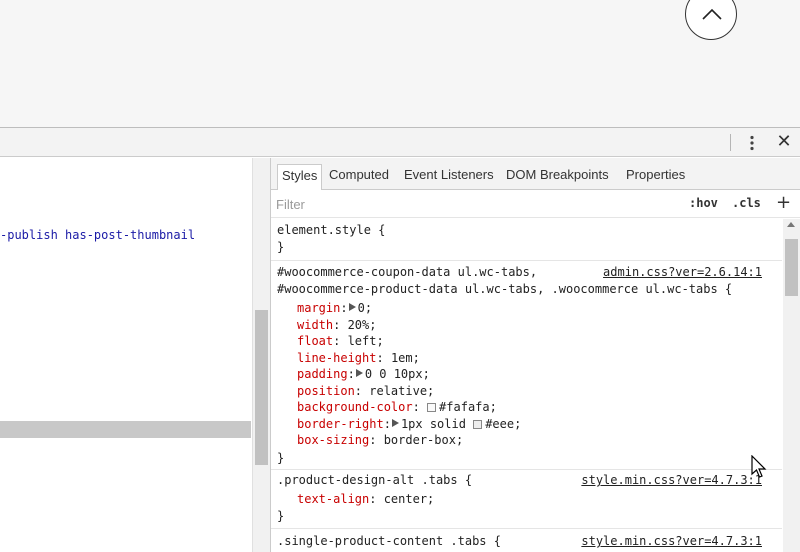 This screenshot has width=800, height=552. Describe the element at coordinates (402, 390) in the screenshot. I see `property-value: relative;` at that location.